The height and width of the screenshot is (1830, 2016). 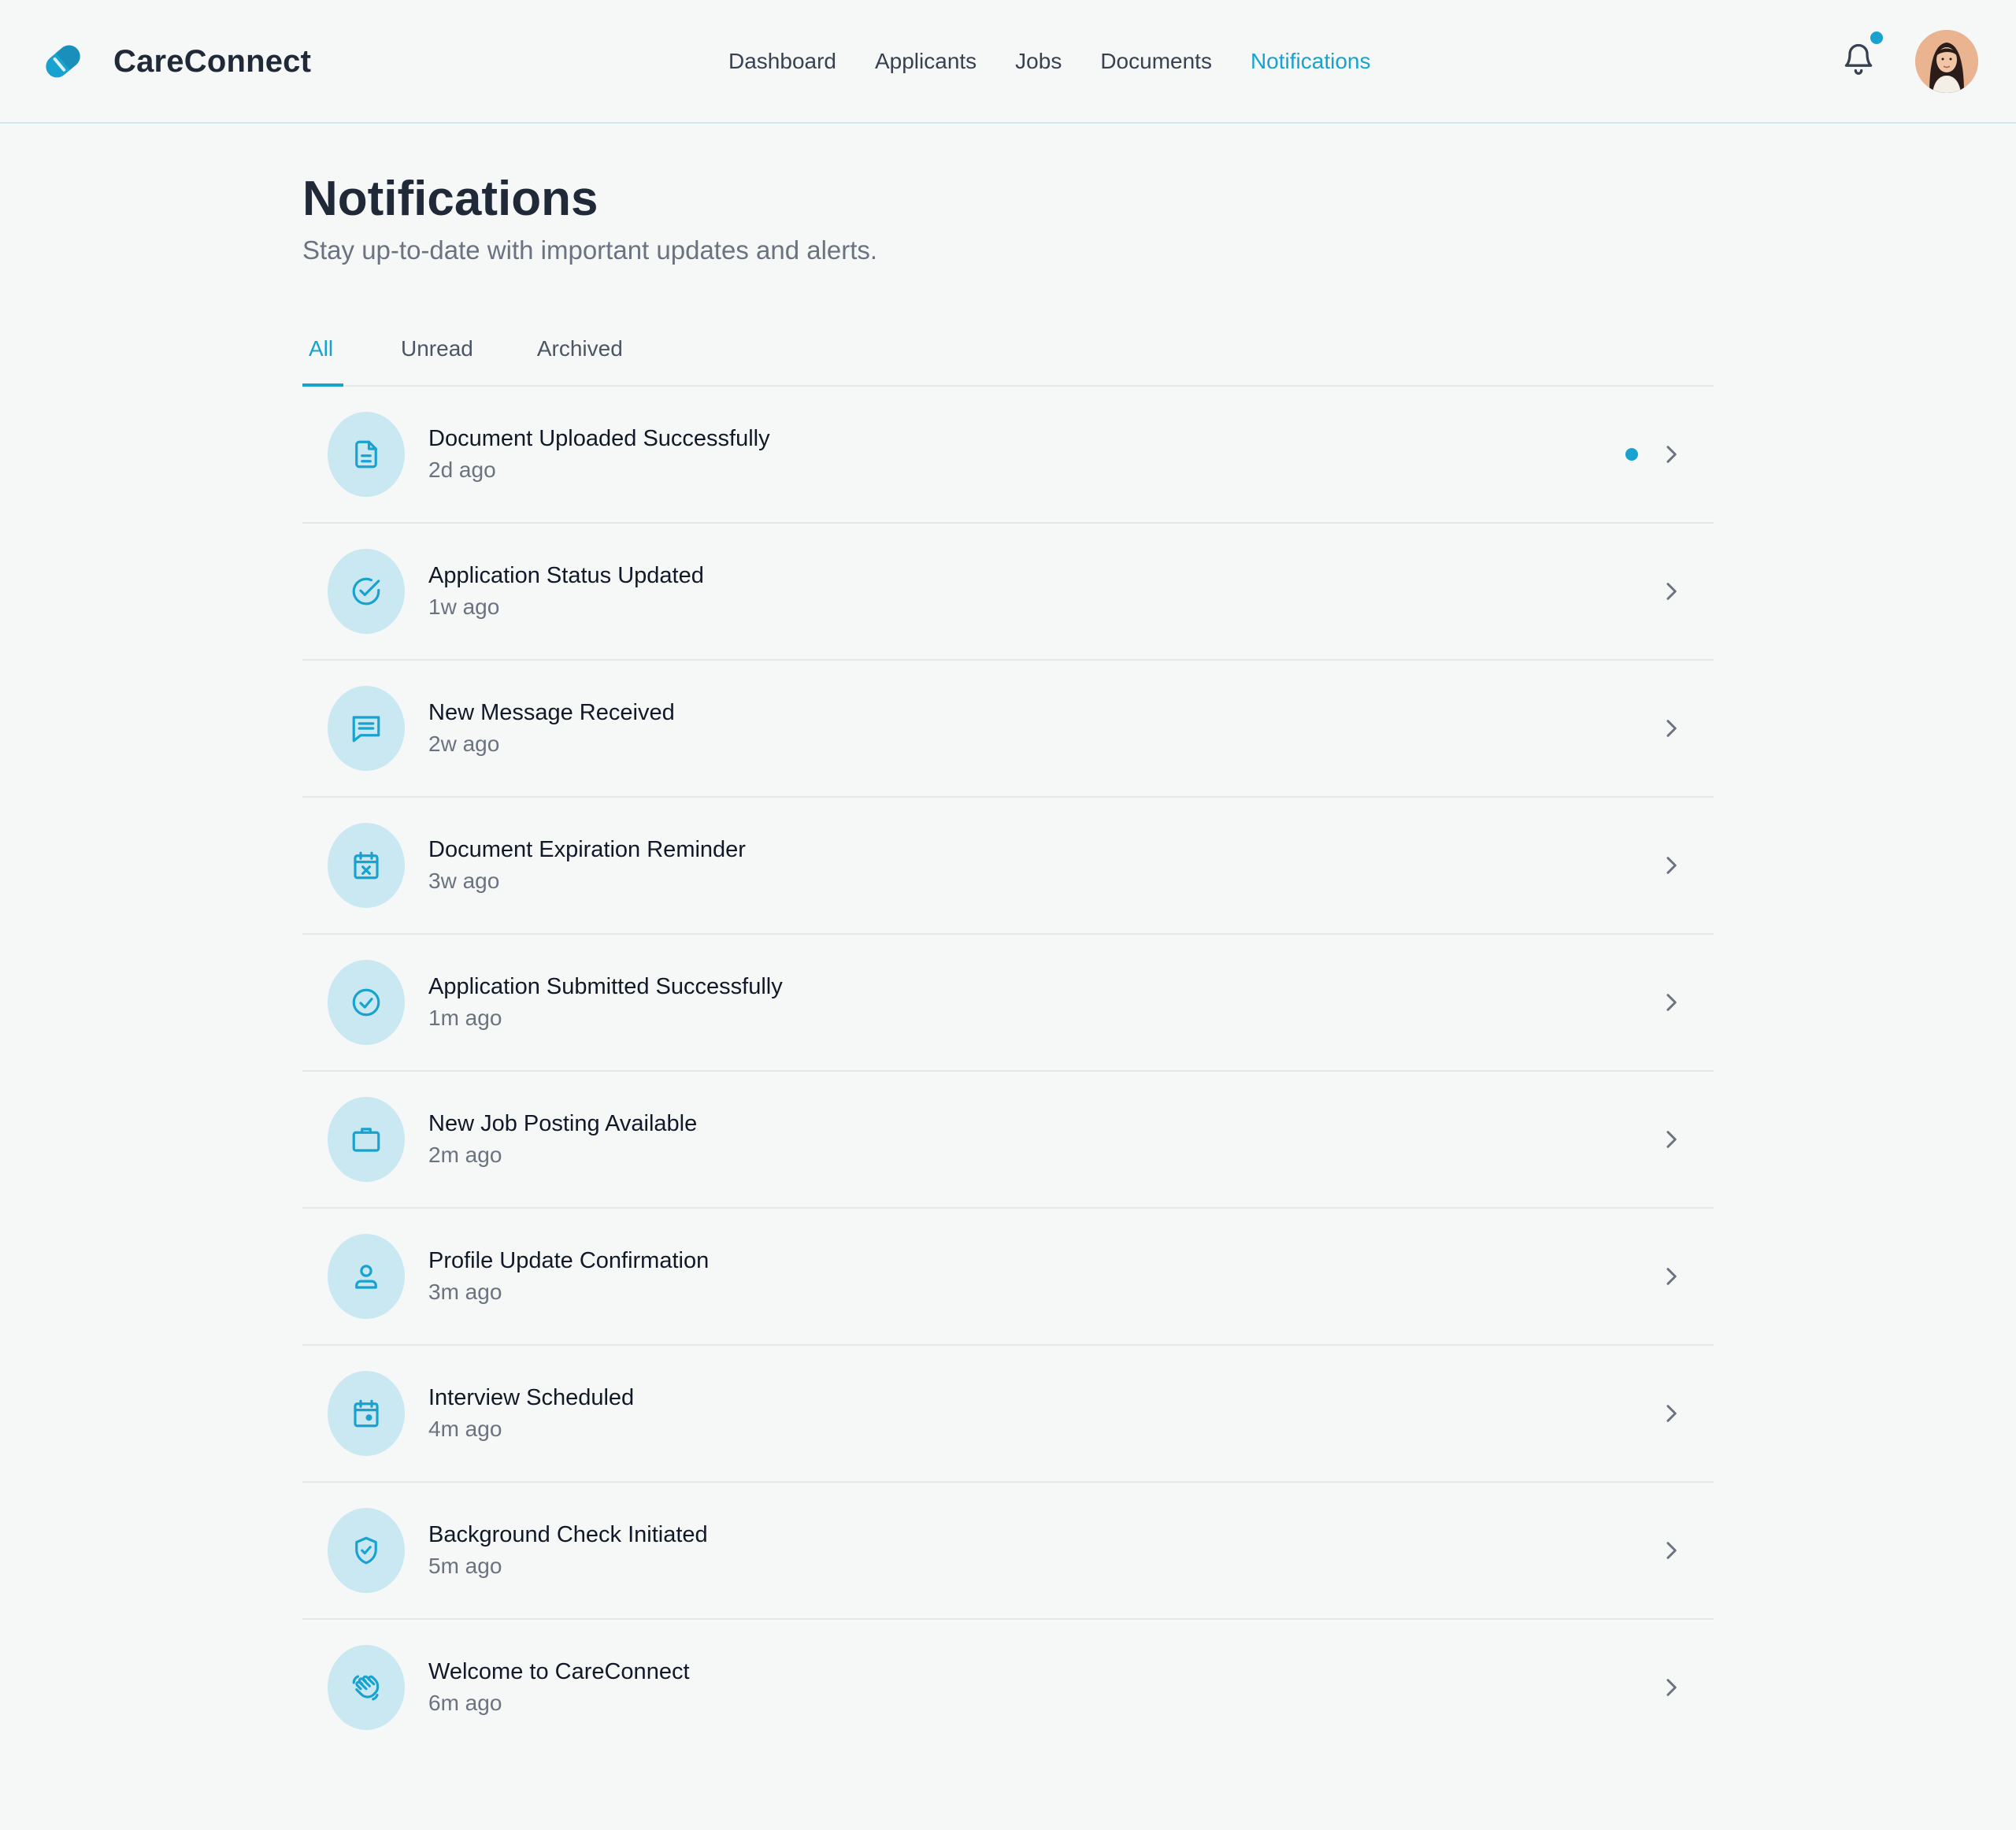 What do you see at coordinates (1008, 1552) in the screenshot?
I see `notification-item: Background Check Initiated 5m ago` at bounding box center [1008, 1552].